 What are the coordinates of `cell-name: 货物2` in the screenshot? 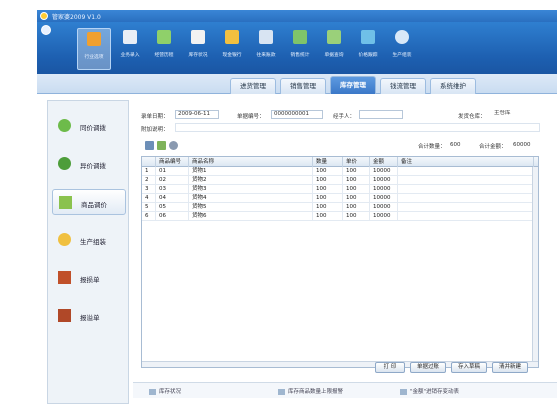 It's located at (251, 180).